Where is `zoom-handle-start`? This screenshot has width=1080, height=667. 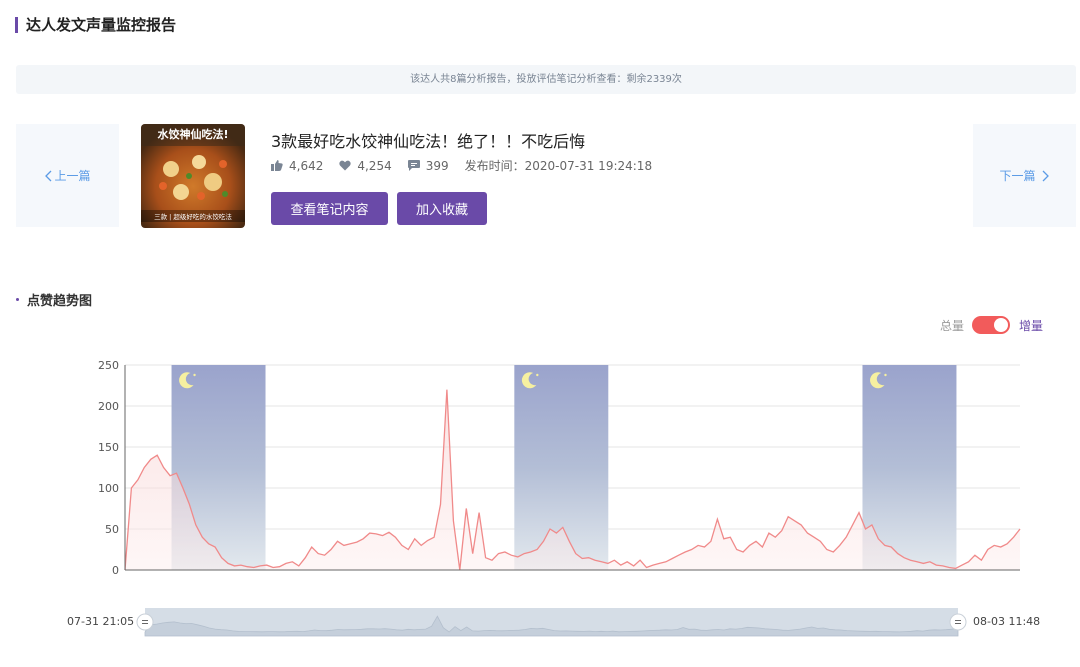
zoom-handle-start is located at coordinates (145, 622).